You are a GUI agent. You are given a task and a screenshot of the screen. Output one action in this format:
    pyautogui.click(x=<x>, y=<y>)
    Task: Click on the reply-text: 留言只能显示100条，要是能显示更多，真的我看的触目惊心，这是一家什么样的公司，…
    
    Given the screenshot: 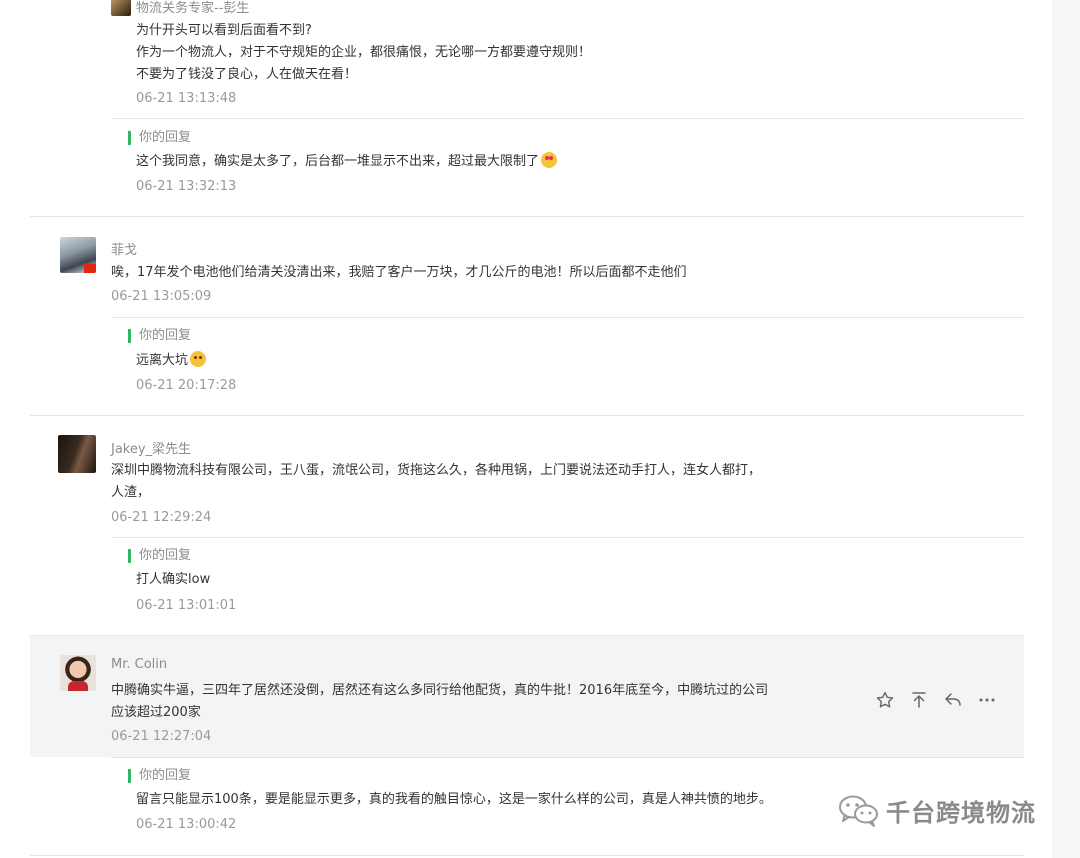 What is the action you would take?
    pyautogui.click(x=454, y=799)
    